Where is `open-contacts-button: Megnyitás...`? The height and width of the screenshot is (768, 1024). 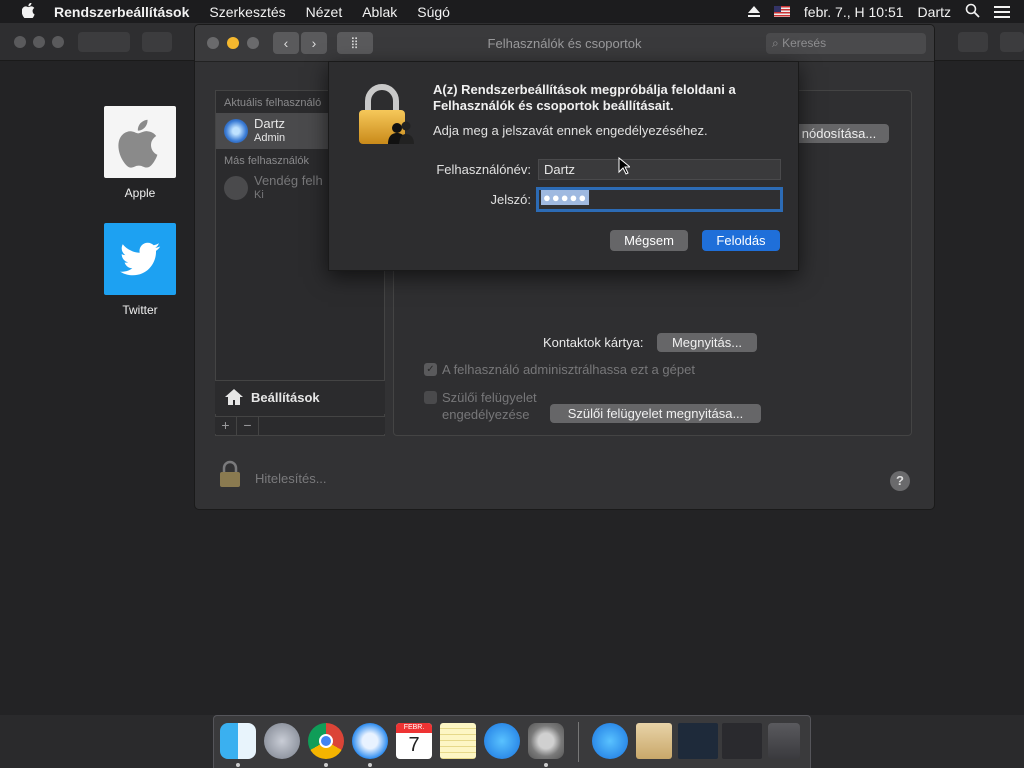
open-contacts-button: Megnyitás... is located at coordinates (707, 342).